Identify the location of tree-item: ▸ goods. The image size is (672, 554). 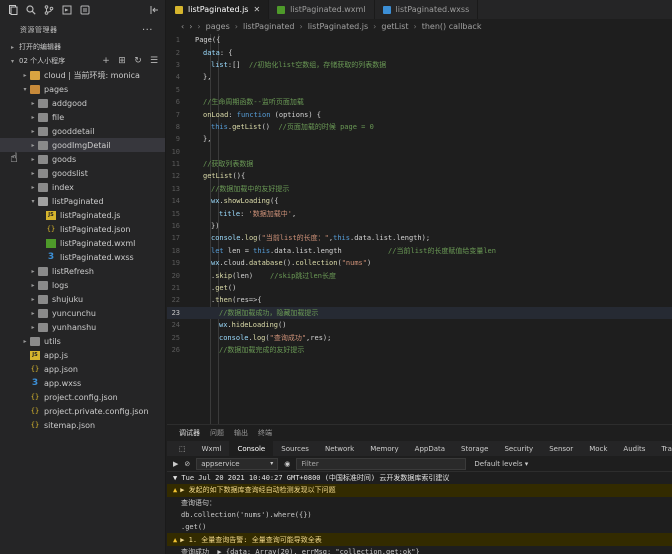
(82, 159).